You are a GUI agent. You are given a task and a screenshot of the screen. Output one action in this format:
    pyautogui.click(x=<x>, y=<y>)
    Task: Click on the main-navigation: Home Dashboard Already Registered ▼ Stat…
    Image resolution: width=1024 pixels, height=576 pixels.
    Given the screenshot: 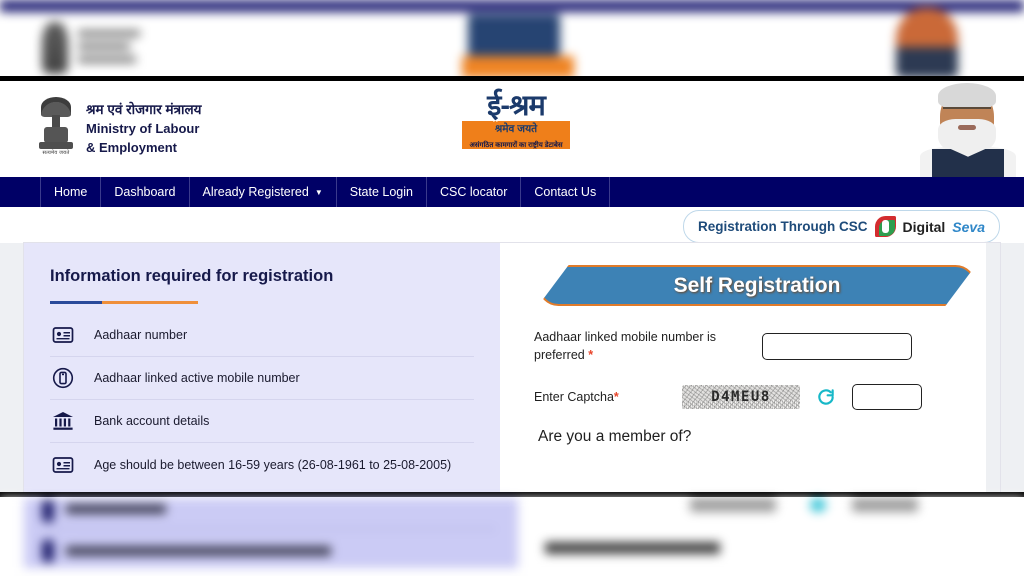 What is the action you would take?
    pyautogui.click(x=512, y=192)
    